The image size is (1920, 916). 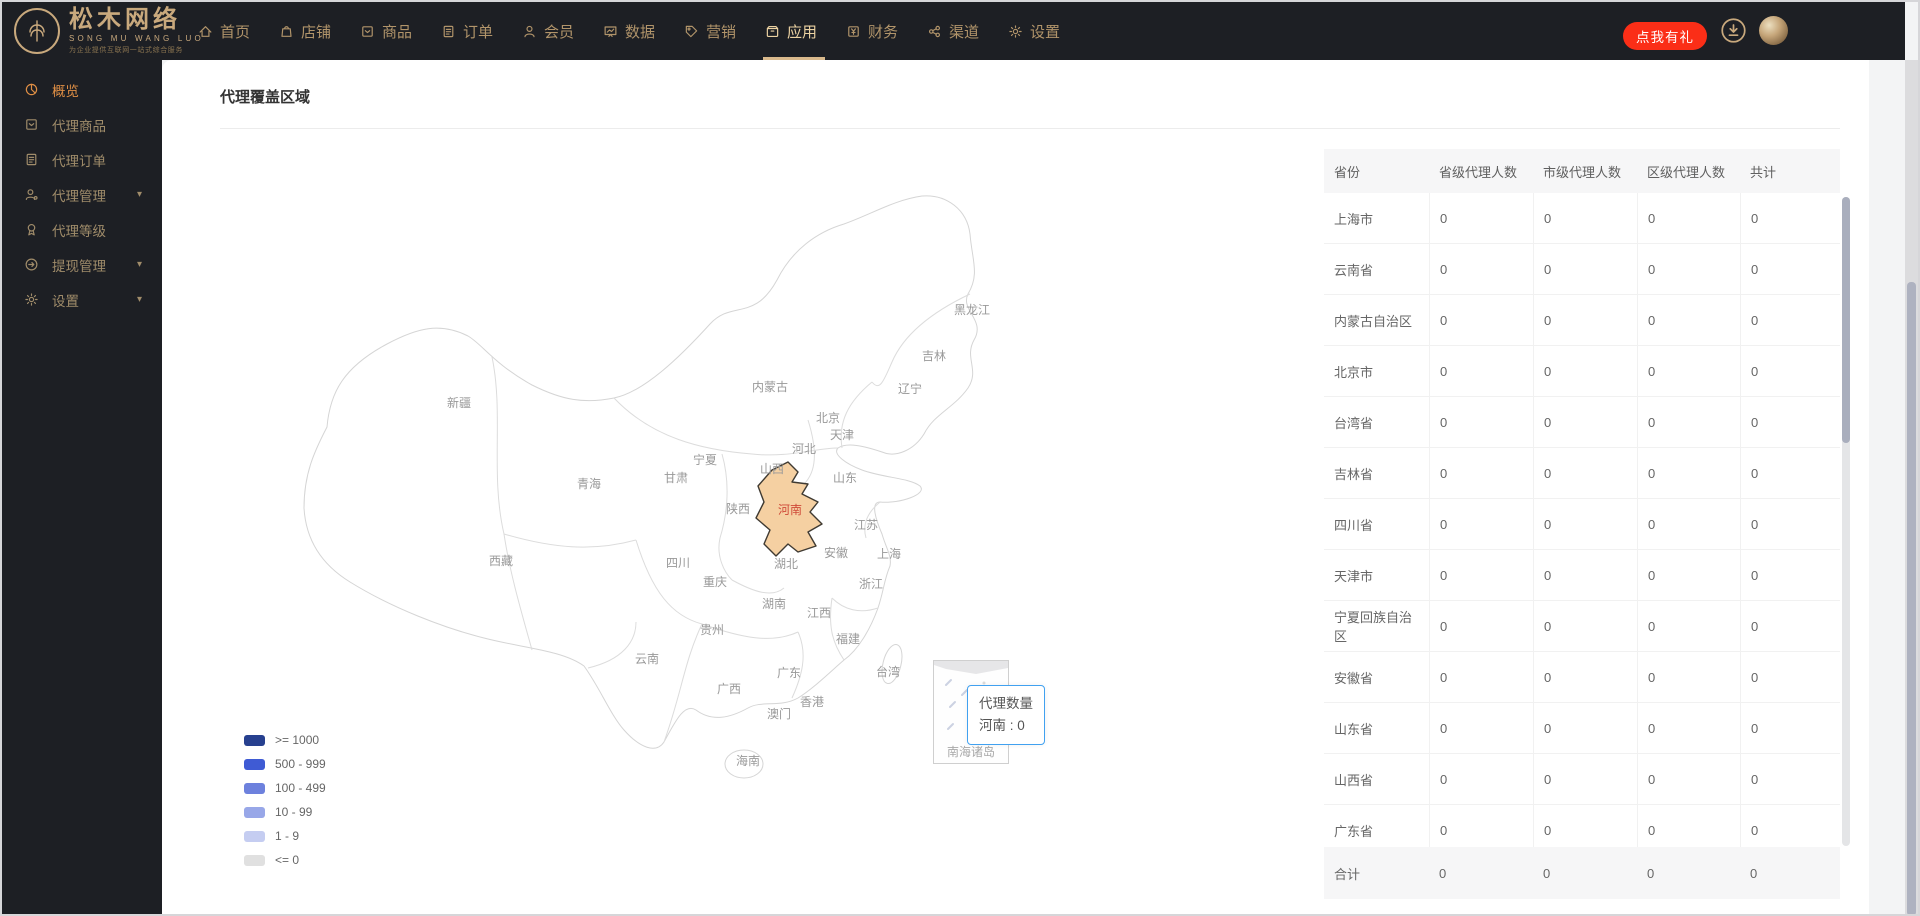 I want to click on nav-item-4: 订单, so click(x=472, y=31).